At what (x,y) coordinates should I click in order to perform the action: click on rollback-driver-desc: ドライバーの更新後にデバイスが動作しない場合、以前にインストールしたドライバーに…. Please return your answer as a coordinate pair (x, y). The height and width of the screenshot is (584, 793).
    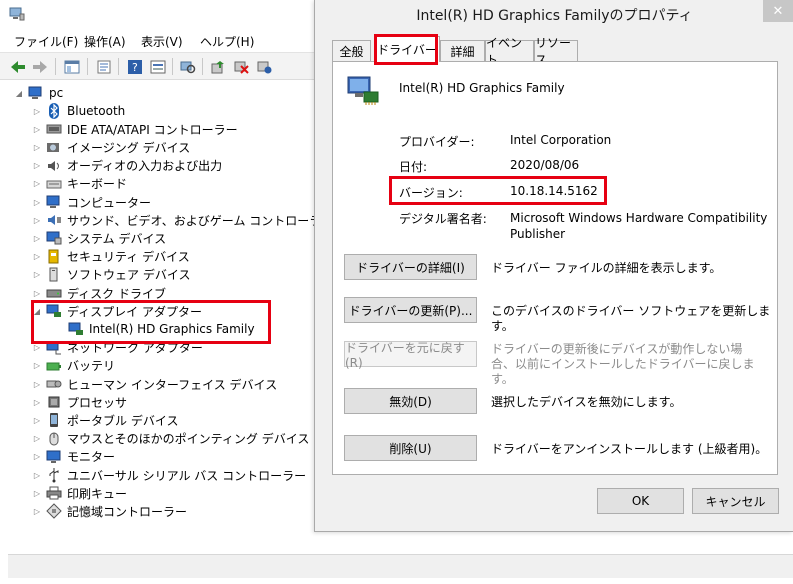
    Looking at the image, I should click on (623, 364).